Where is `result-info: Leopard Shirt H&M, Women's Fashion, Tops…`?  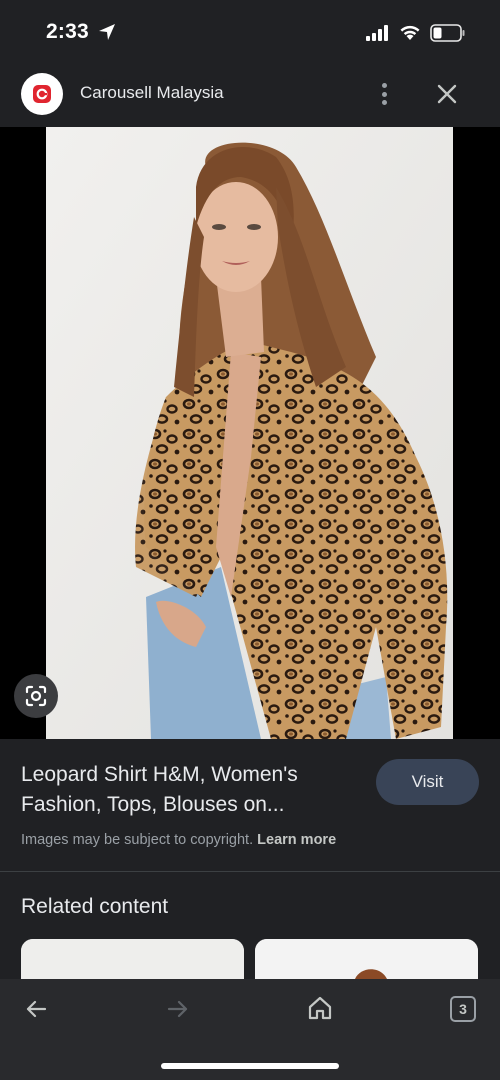
result-info: Leopard Shirt H&M, Women's Fashion, Tops… is located at coordinates (250, 805).